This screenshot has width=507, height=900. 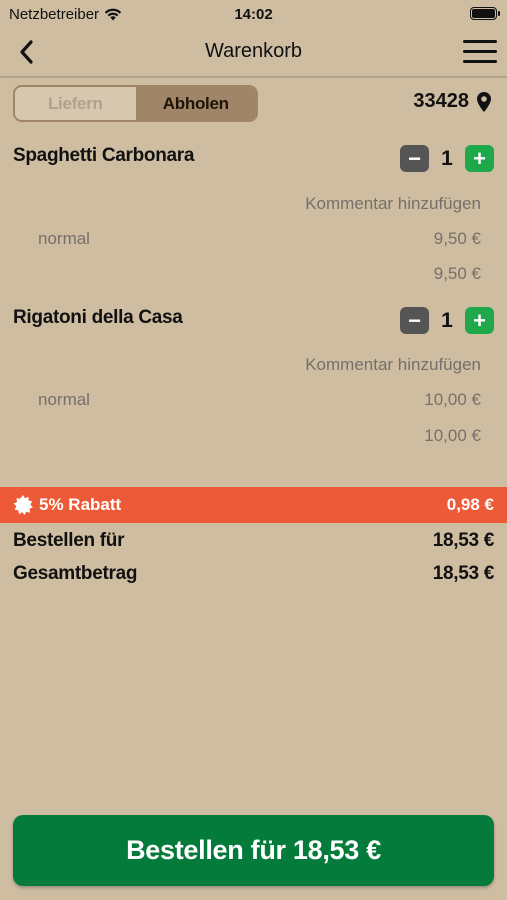 What do you see at coordinates (253, 850) in the screenshot?
I see `place-order-button: Bestellen für 18,53 €` at bounding box center [253, 850].